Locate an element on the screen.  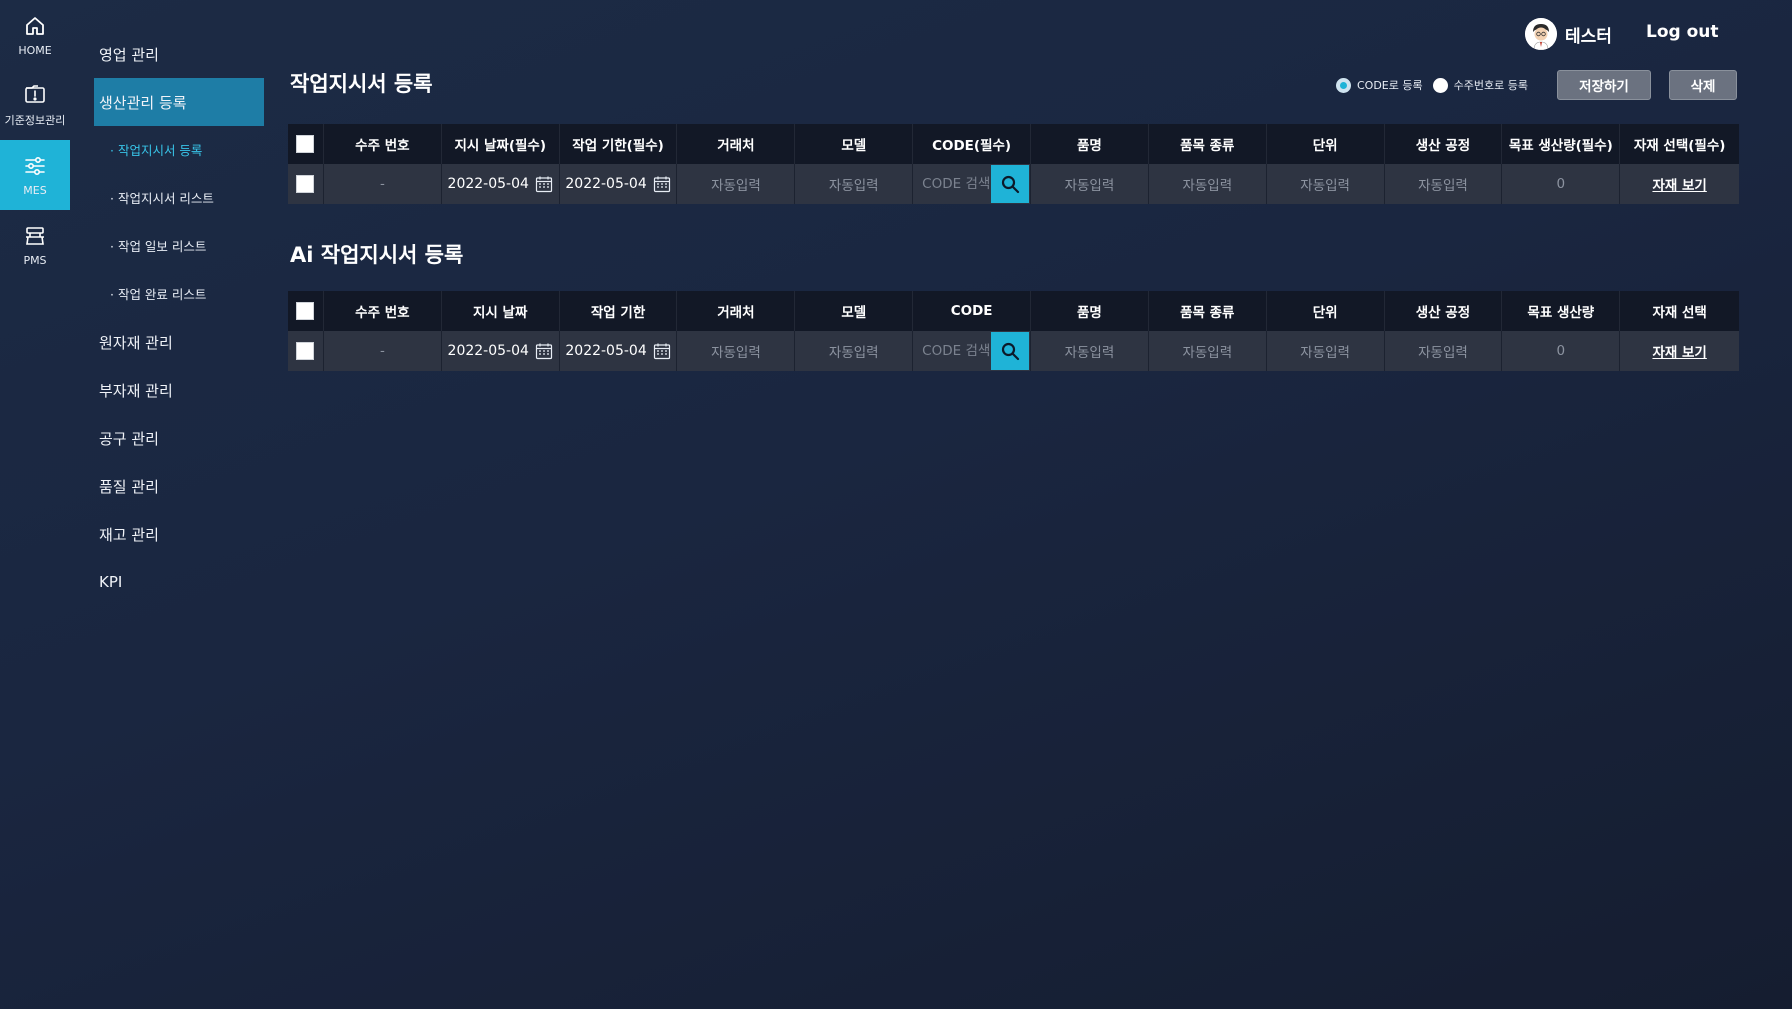
rail-item-pms: PMS is located at coordinates (35, 245).